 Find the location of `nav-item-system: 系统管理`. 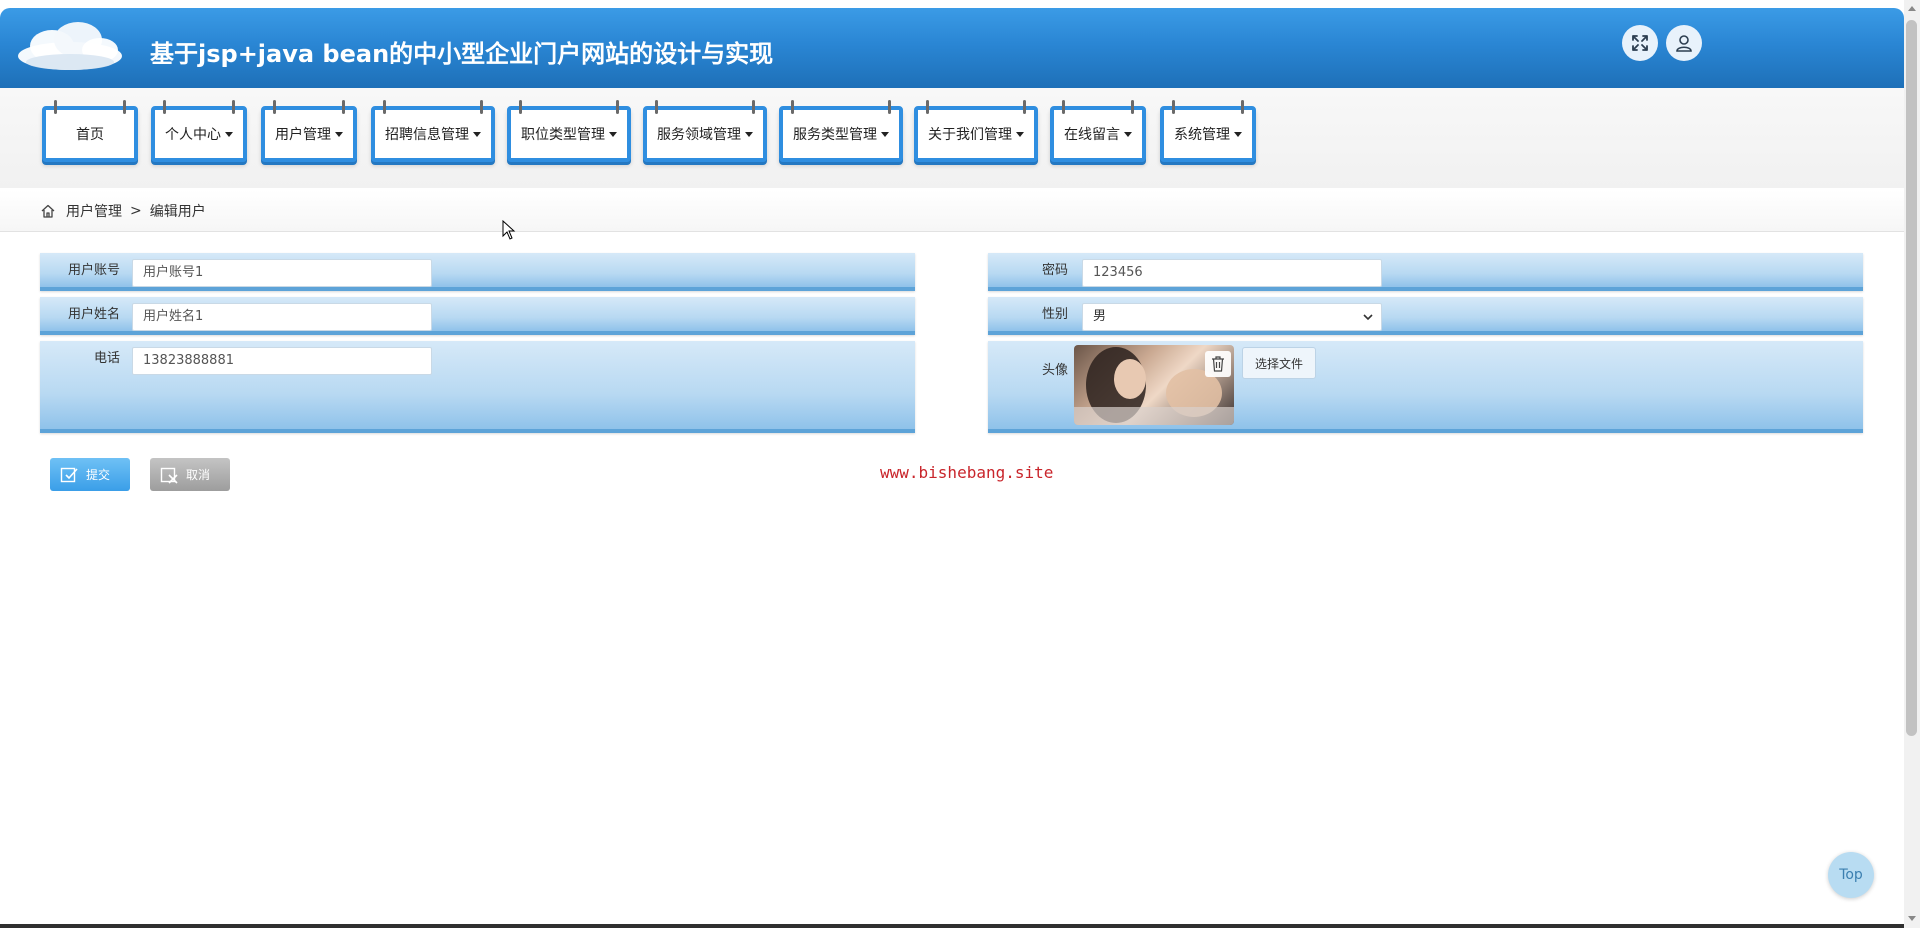

nav-item-system: 系统管理 is located at coordinates (1208, 131).